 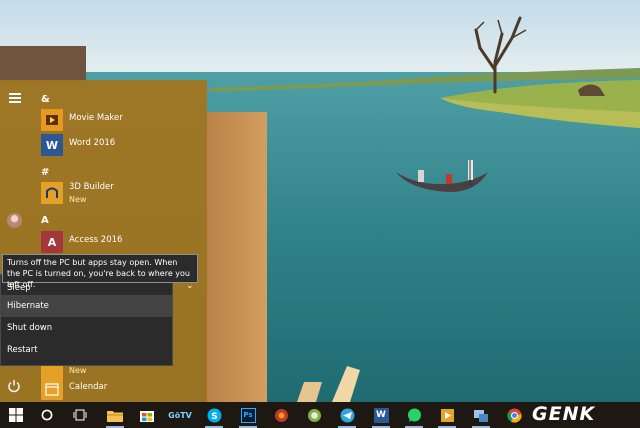 I want to click on access-icon: A, so click(x=52, y=242).